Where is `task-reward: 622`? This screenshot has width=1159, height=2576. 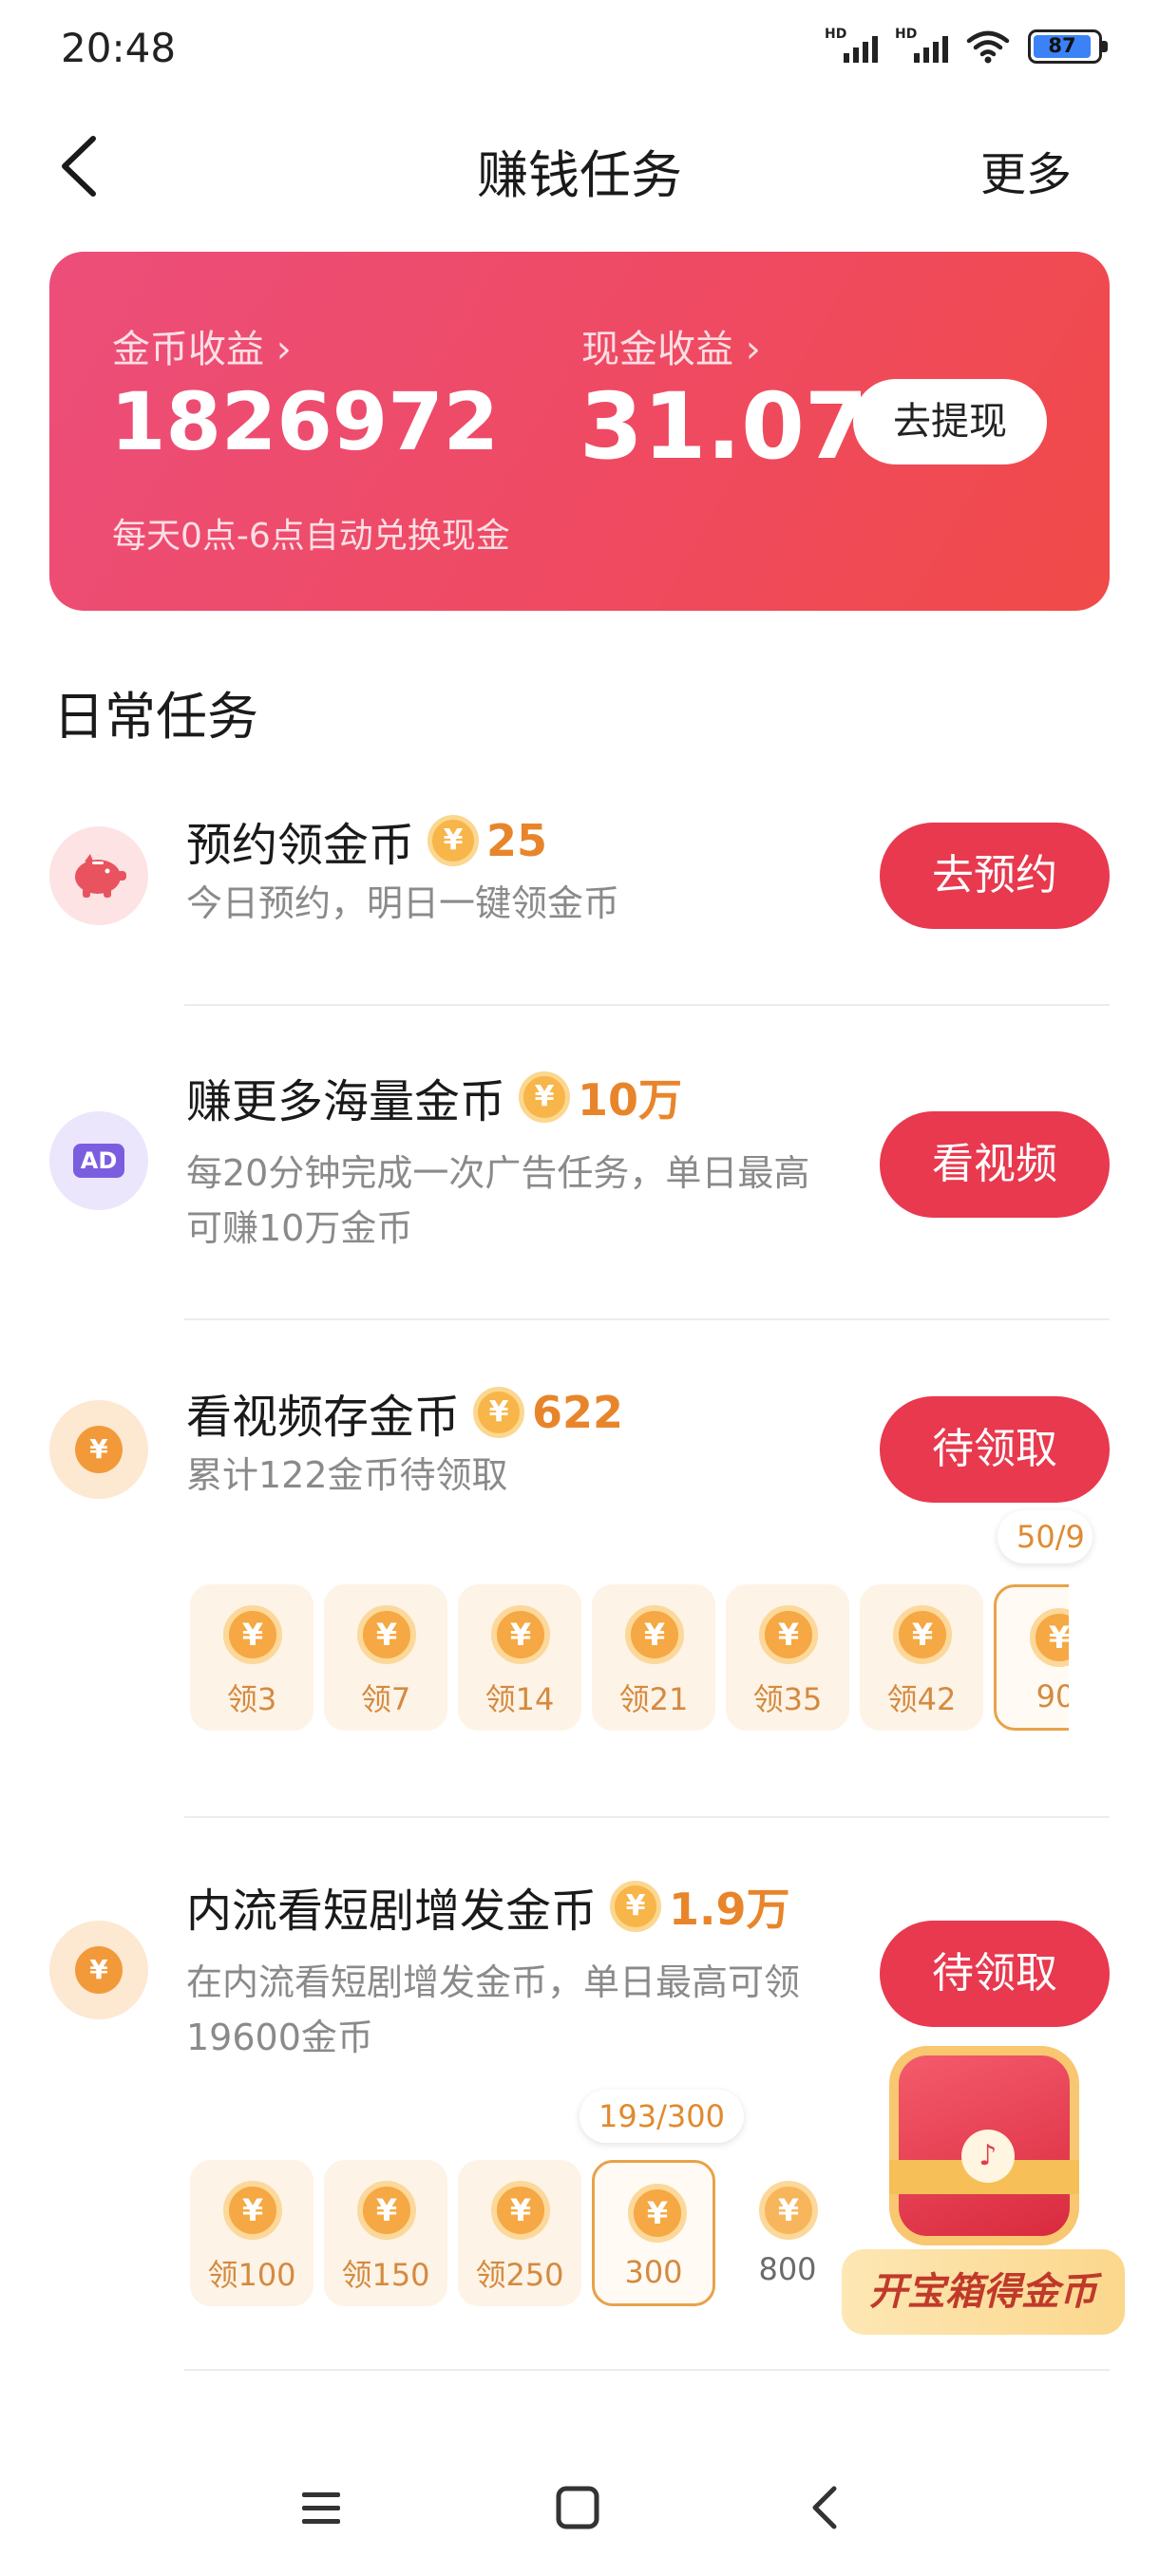
task-reward: 622 is located at coordinates (578, 1412).